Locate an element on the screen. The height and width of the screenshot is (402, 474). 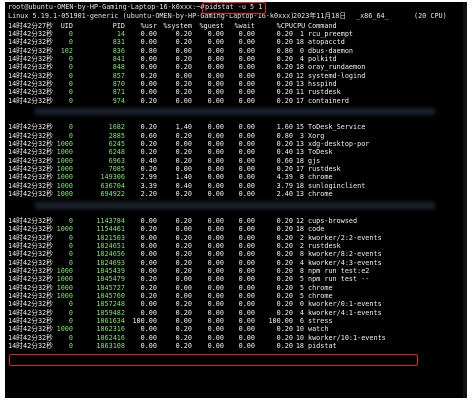
header-wait: %wait is located at coordinates (244, 25).